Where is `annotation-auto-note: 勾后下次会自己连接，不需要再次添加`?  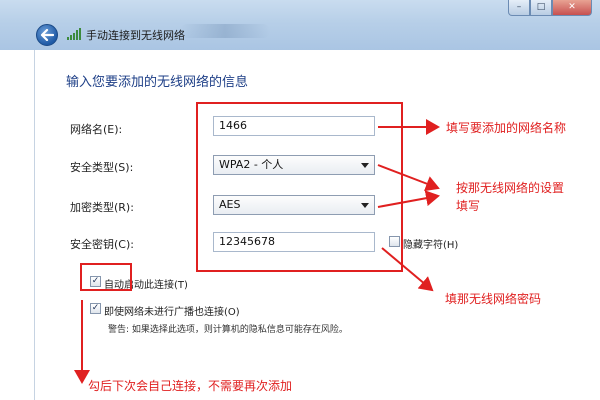
annotation-auto-note: 勾后下次会自己连接，不需要再次添加 is located at coordinates (190, 386).